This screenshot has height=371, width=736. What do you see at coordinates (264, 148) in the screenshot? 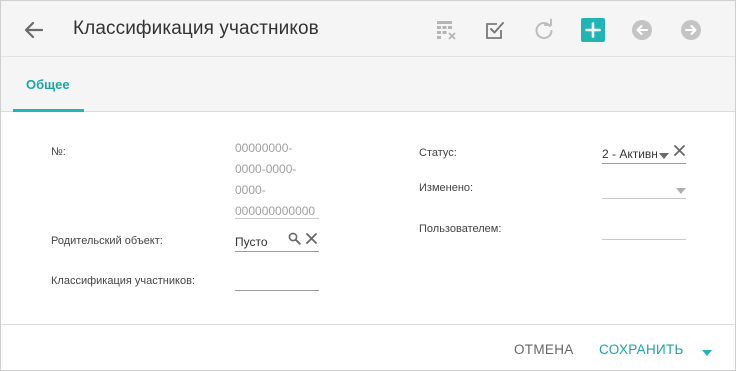
I see `number-value-line: 00000000-` at bounding box center [264, 148].